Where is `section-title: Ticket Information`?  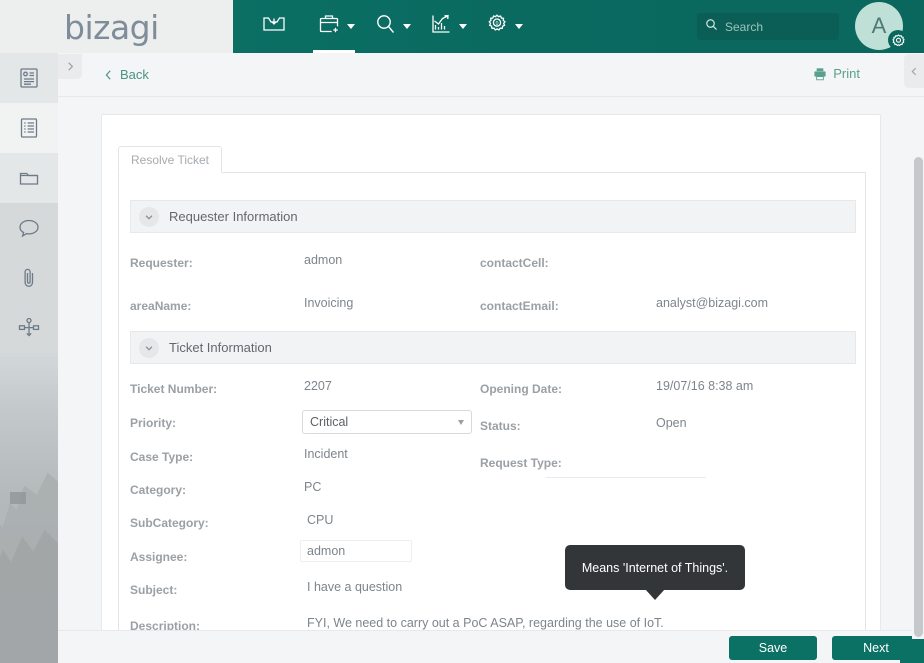 section-title: Ticket Information is located at coordinates (220, 347).